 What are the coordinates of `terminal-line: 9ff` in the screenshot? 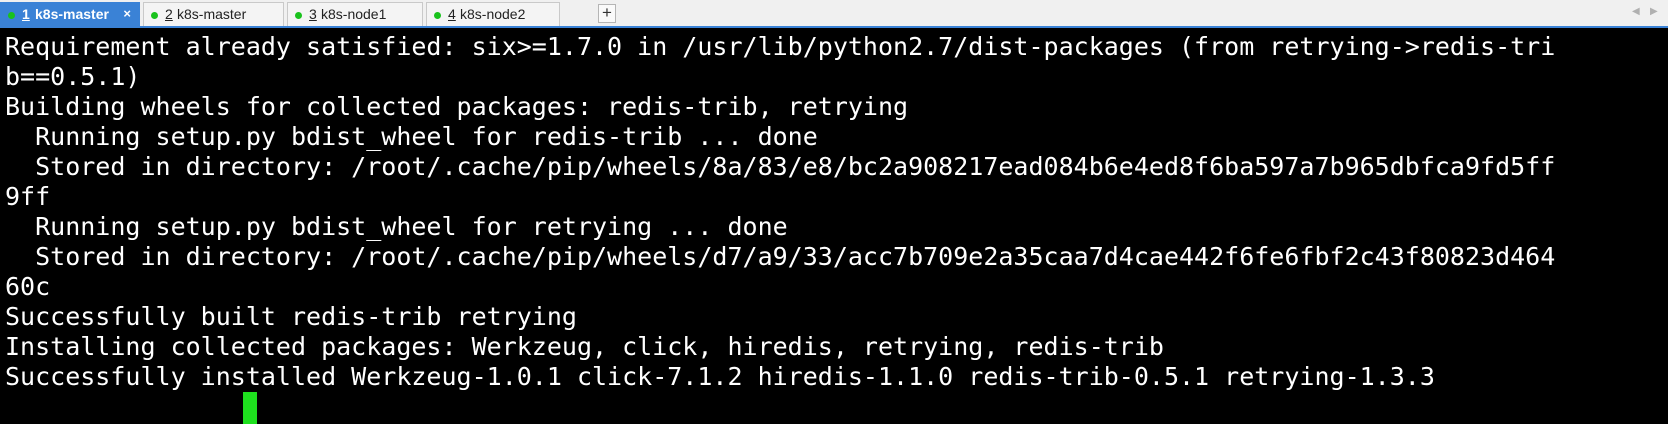 It's located at (28, 196).